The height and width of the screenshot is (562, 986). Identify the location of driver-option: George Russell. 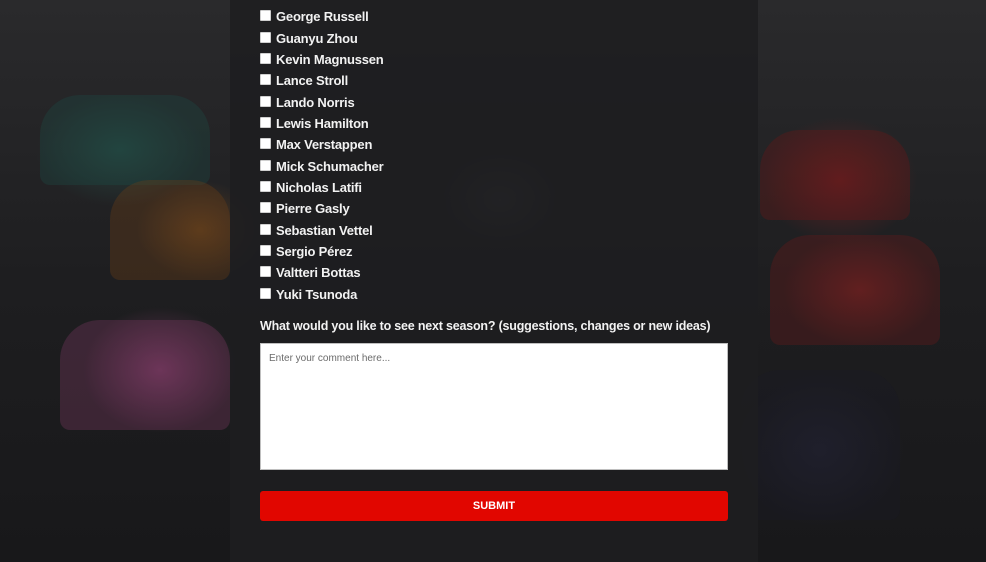
(322, 16).